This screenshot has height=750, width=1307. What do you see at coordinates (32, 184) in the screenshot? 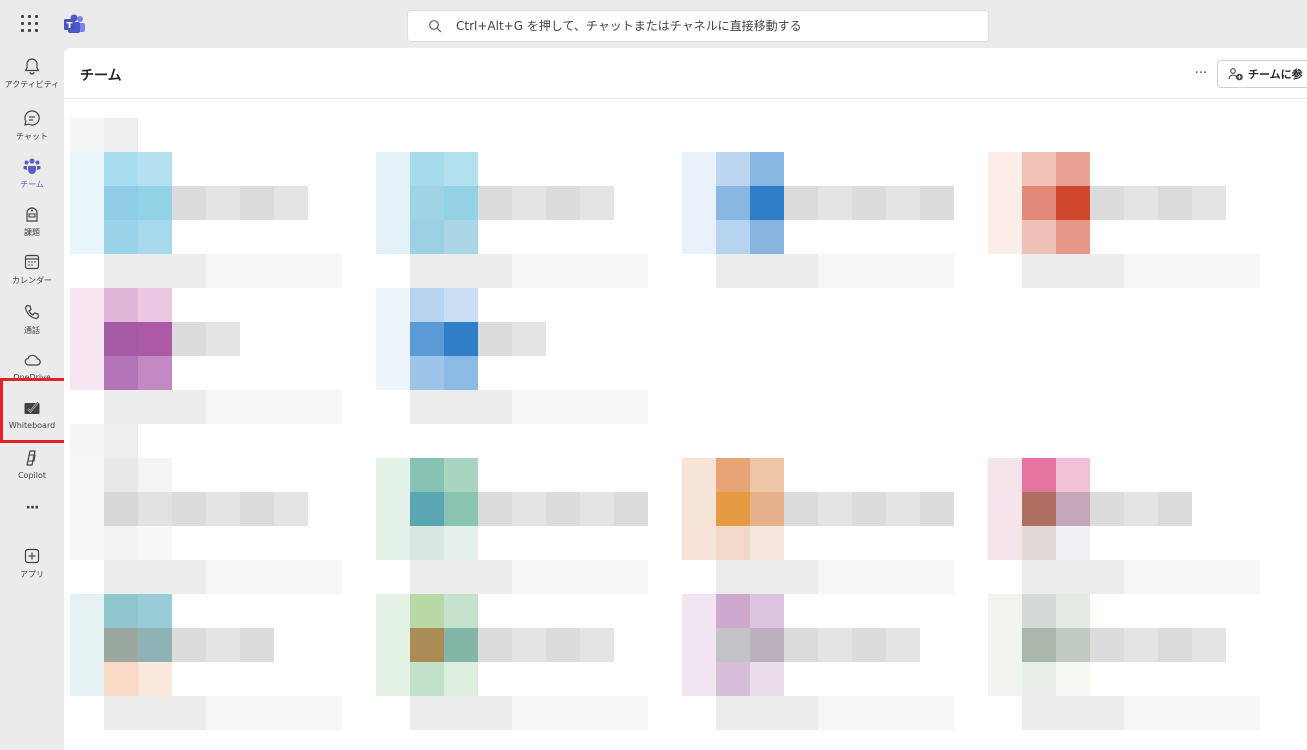
I see `rail-item-label: チーム` at bounding box center [32, 184].